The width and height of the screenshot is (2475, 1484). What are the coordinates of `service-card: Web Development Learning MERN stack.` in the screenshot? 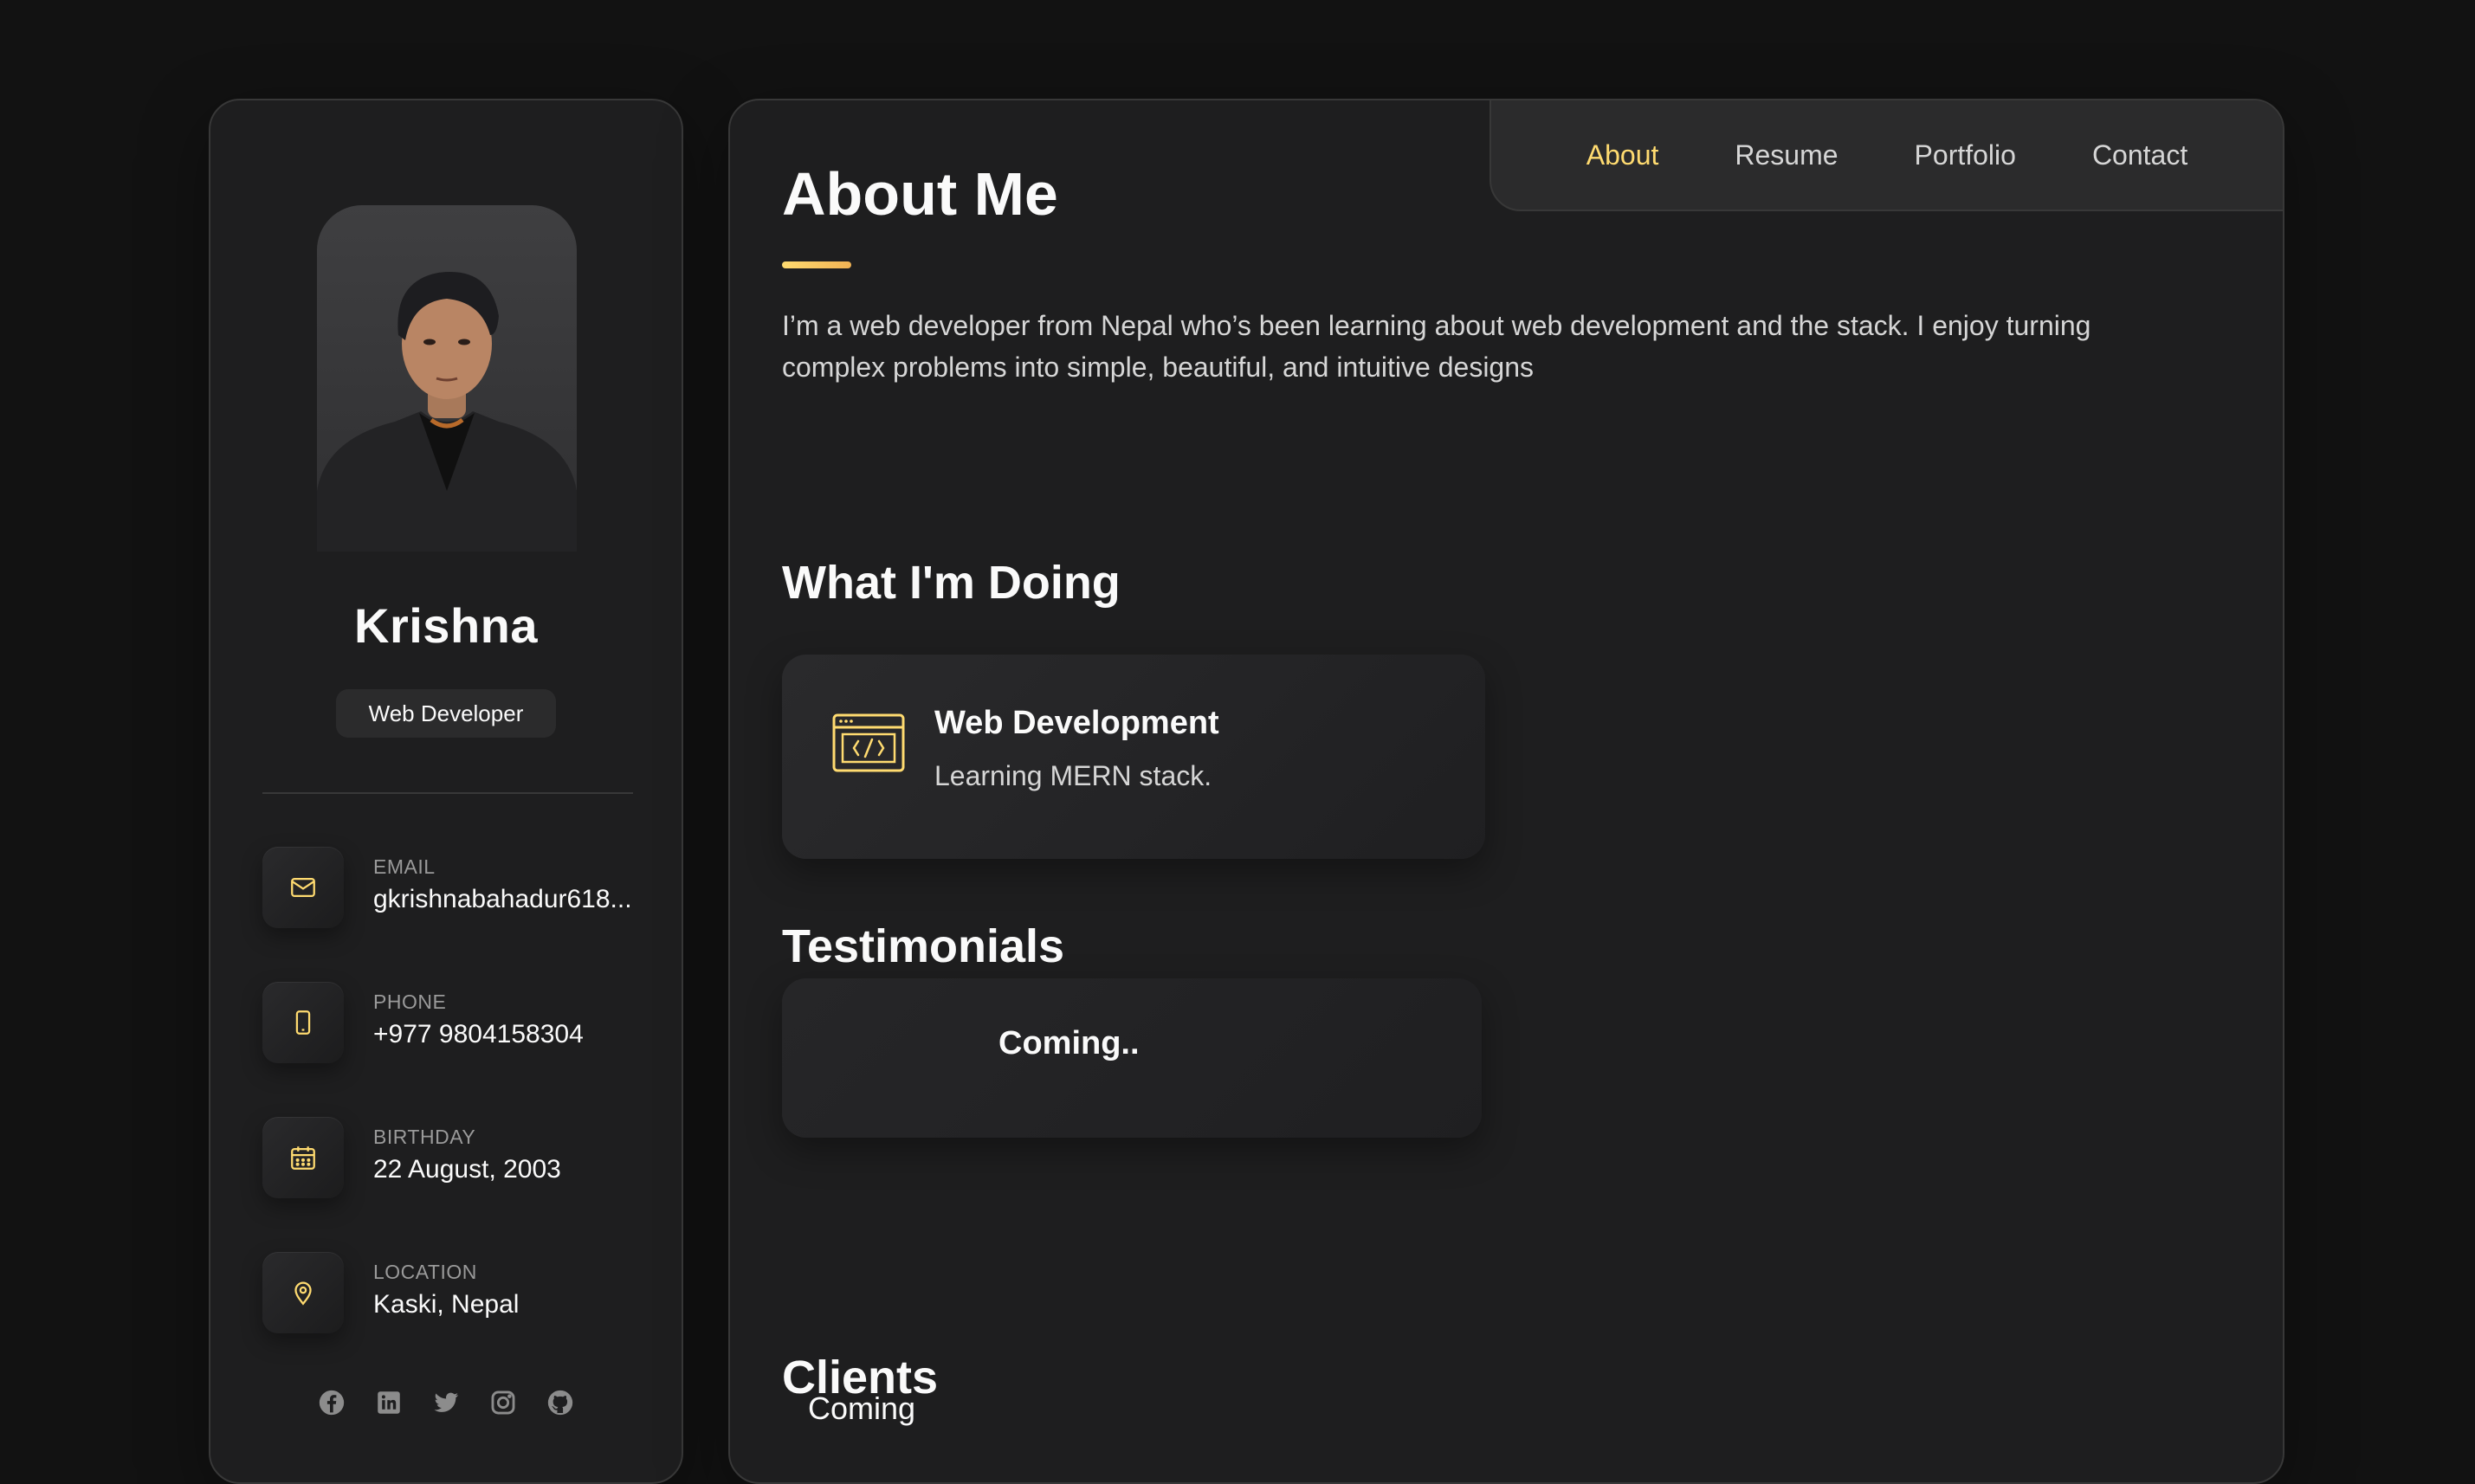 It's located at (1133, 757).